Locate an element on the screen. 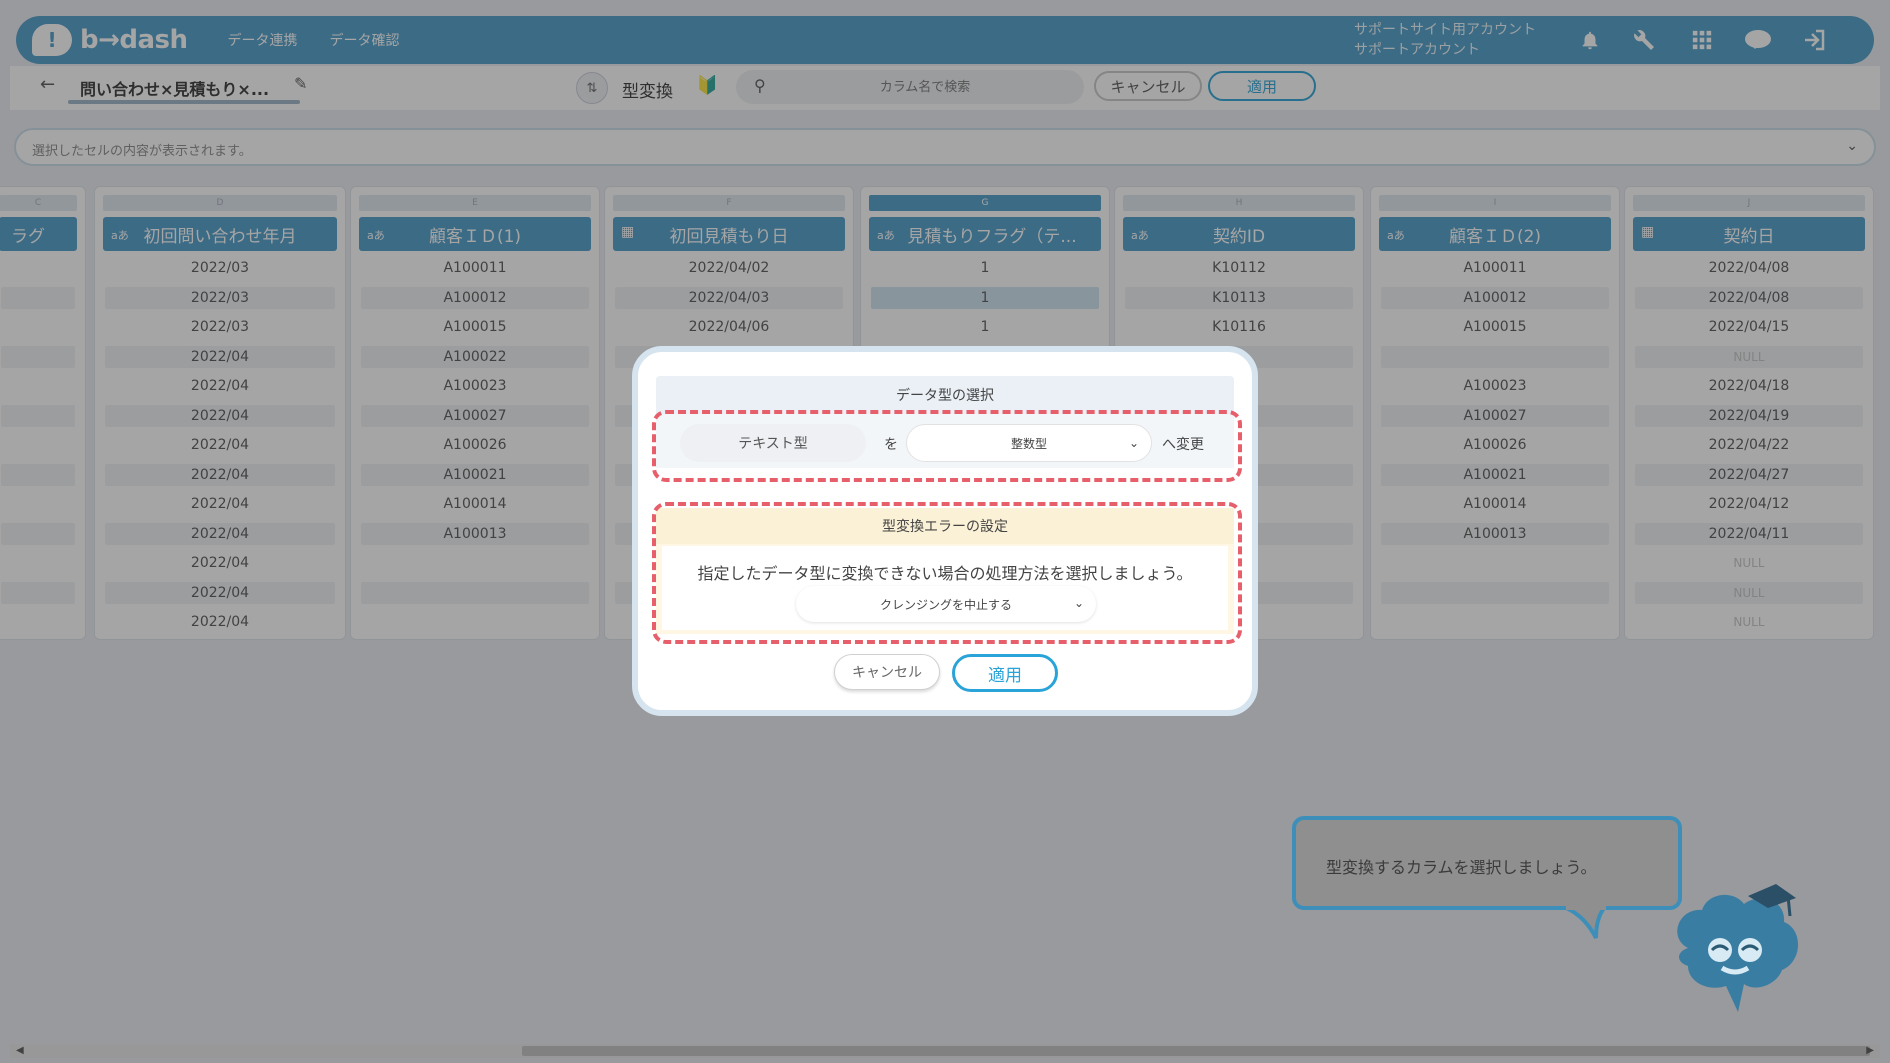 The height and width of the screenshot is (1063, 1890). tip-bubble: 型変換するカラムを選択しましょう。 is located at coordinates (1487, 877).